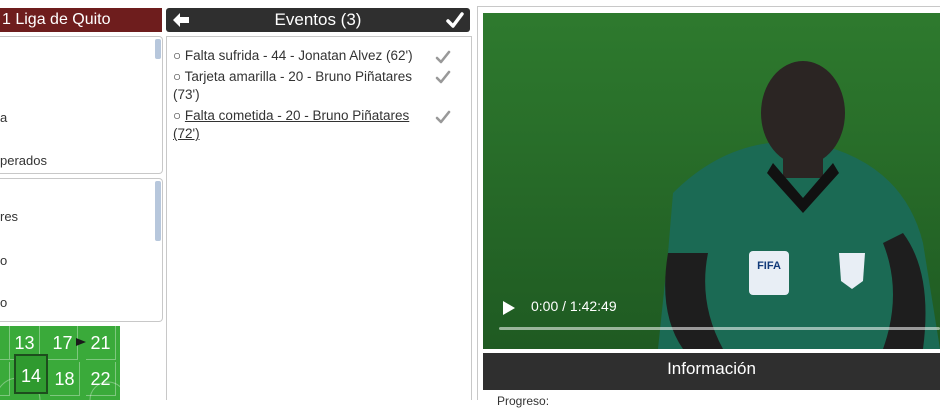  Describe the element at coordinates (101, 379) in the screenshot. I see `pitch-cell: 22` at that location.